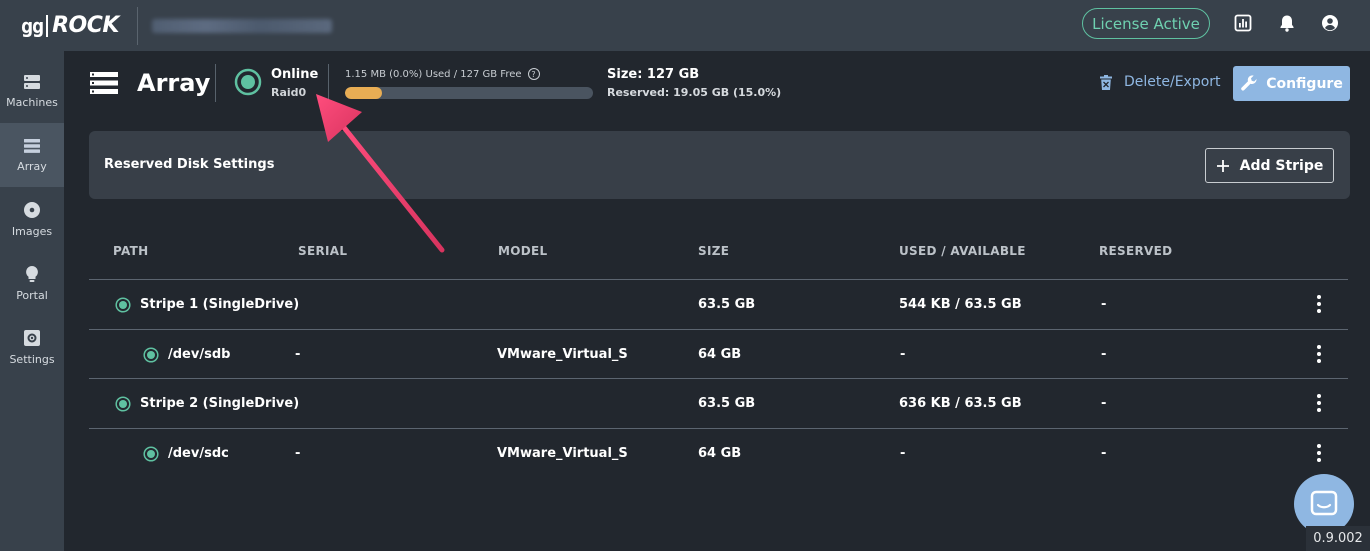 Image resolution: width=1370 pixels, height=551 pixels. Describe the element at coordinates (1338, 538) in the screenshot. I see `app-version: 0.9.002` at that location.